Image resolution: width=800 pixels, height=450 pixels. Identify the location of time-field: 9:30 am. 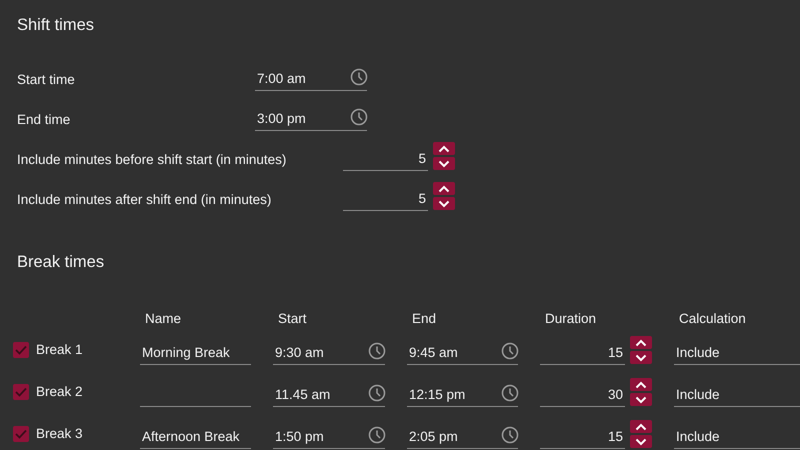
(329, 352).